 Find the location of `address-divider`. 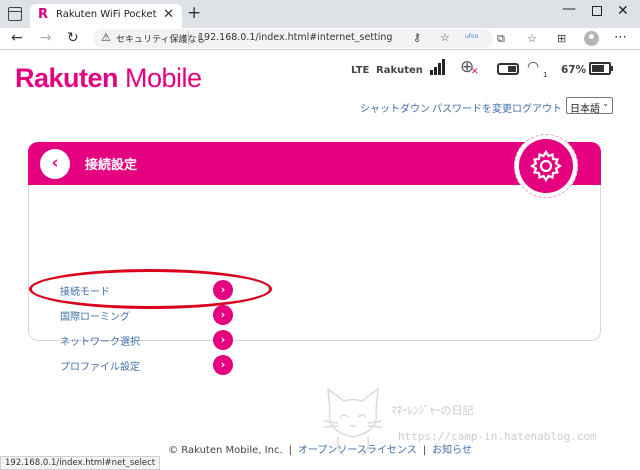

address-divider is located at coordinates (188, 38).